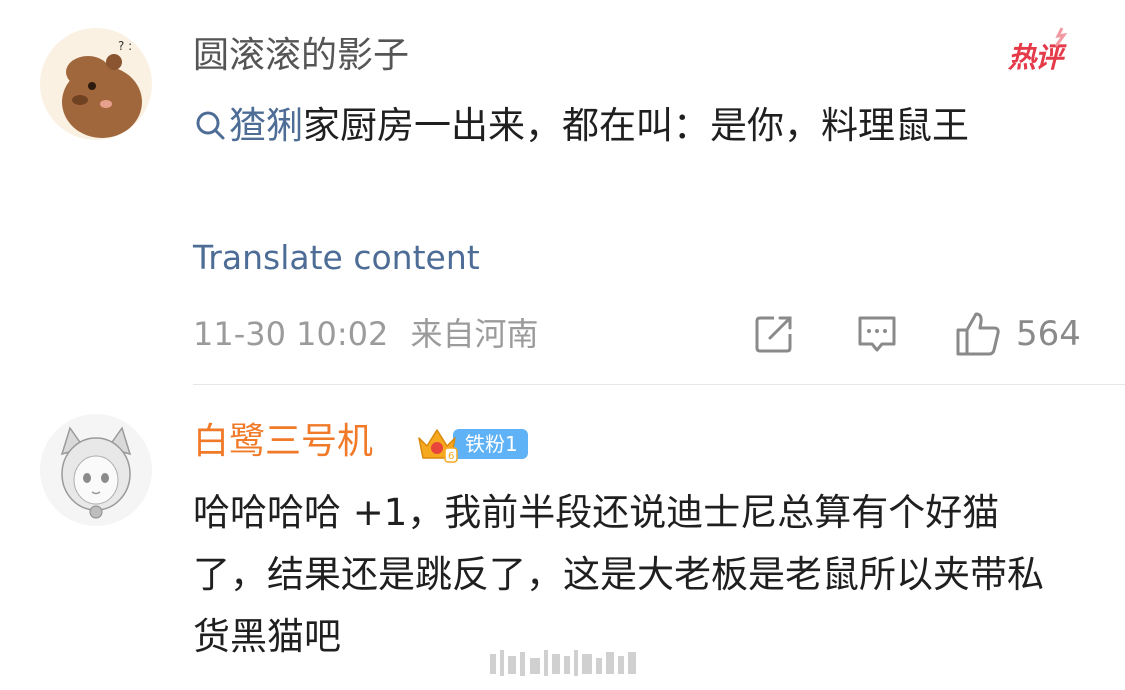 The image size is (1125, 690). I want to click on location: 来自河南, so click(474, 334).